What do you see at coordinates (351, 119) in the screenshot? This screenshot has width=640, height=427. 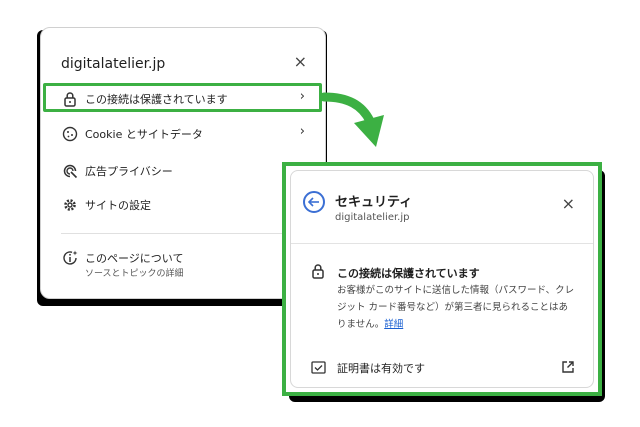 I see `callout-arrow` at bounding box center [351, 119].